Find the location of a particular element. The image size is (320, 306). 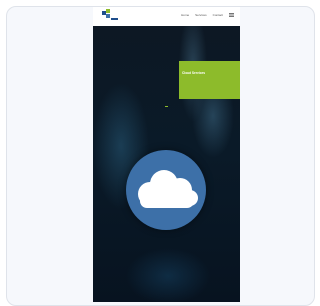

nav-link-contact: Contact is located at coordinates (218, 15).